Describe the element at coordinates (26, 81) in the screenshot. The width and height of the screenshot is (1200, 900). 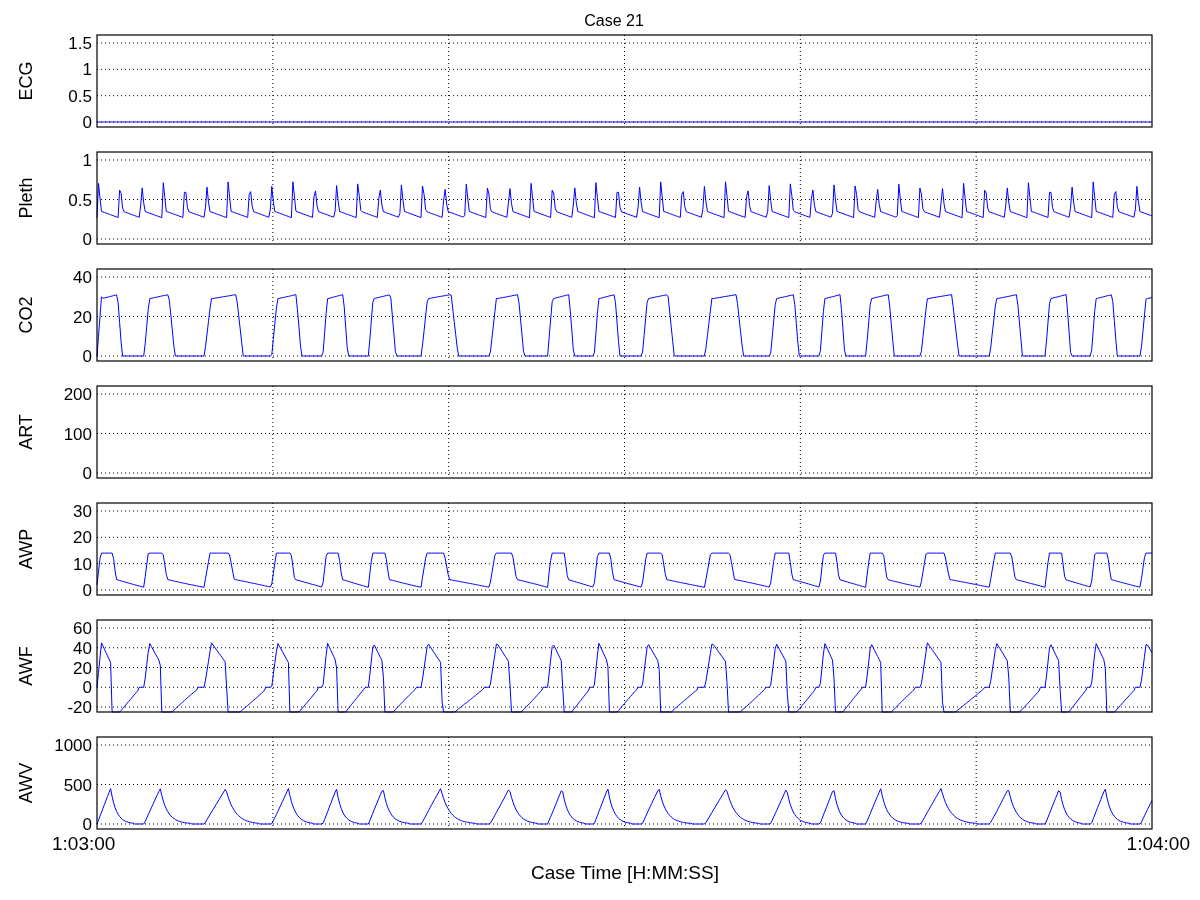
I see `axis-label: ECG` at that location.